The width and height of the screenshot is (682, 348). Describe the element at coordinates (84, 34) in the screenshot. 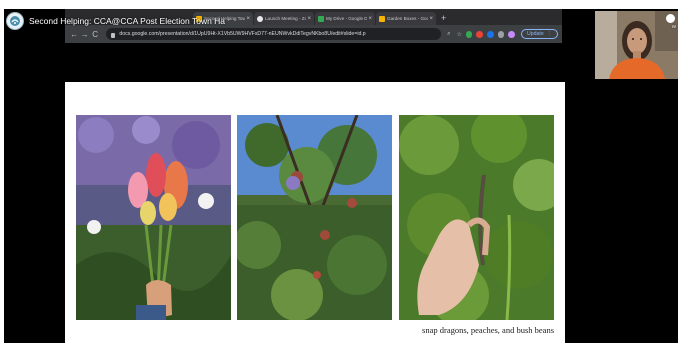

I see `forward-button: →` at that location.